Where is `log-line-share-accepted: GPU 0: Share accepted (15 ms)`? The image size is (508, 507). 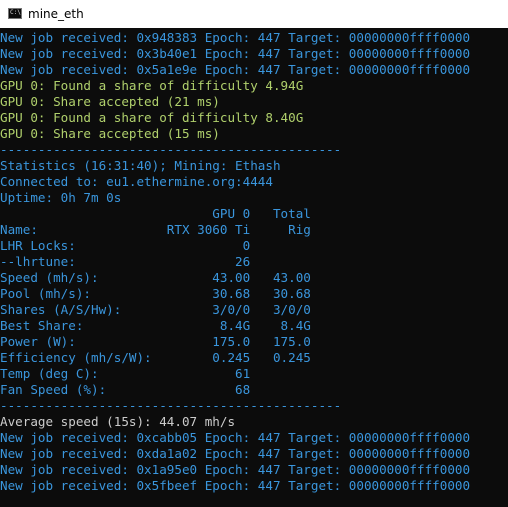 log-line-share-accepted: GPU 0: Share accepted (15 ms) is located at coordinates (110, 133).